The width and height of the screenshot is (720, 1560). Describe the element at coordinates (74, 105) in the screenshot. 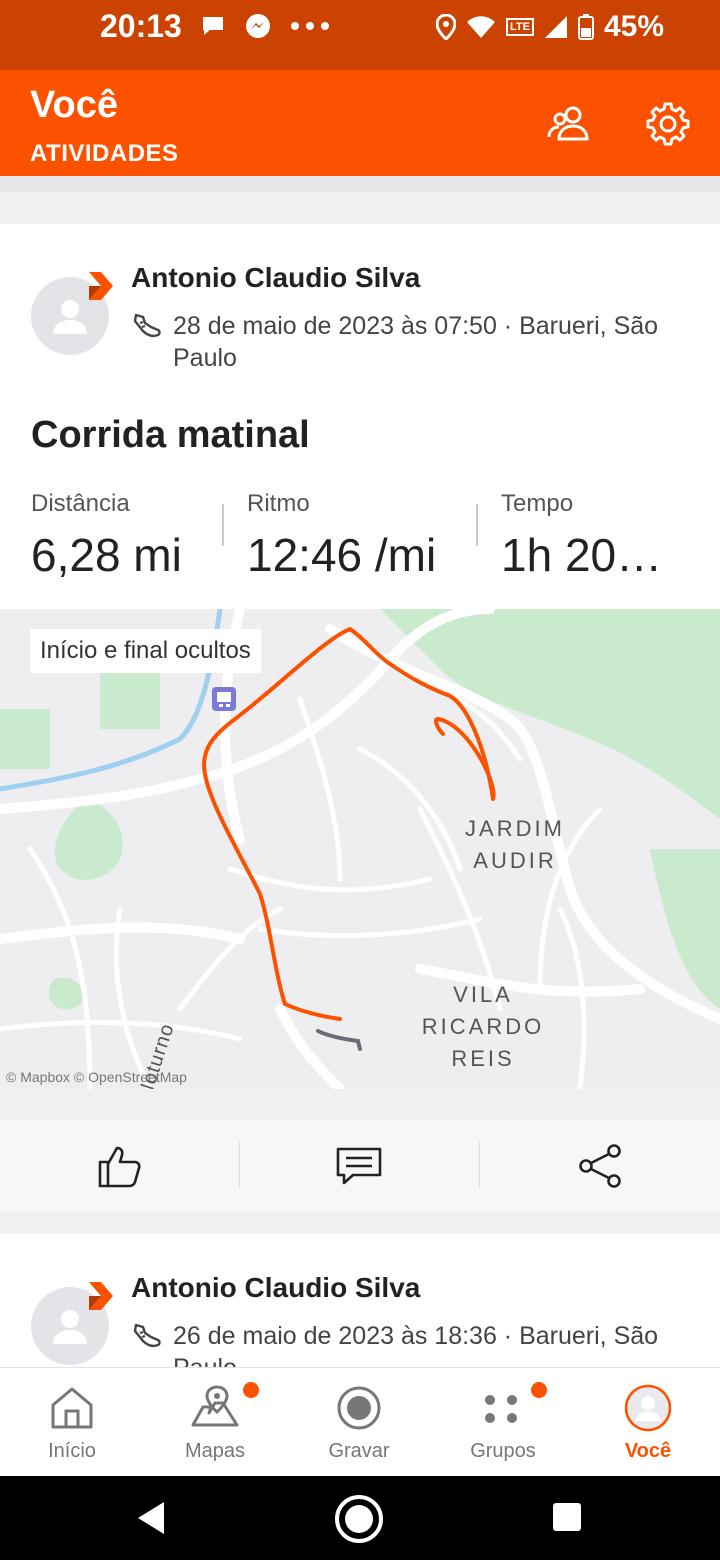

I see `page-title: Você` at that location.